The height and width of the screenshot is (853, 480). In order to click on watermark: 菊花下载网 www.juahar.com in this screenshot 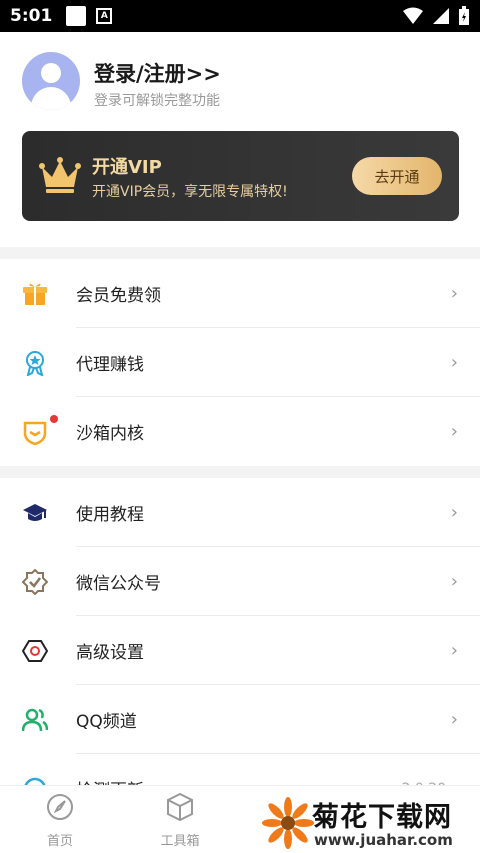, I will do `click(371, 824)`.